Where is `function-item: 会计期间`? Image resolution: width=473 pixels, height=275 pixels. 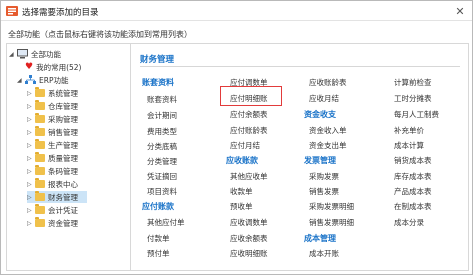
function-item: 会计期间 is located at coordinates (162, 115).